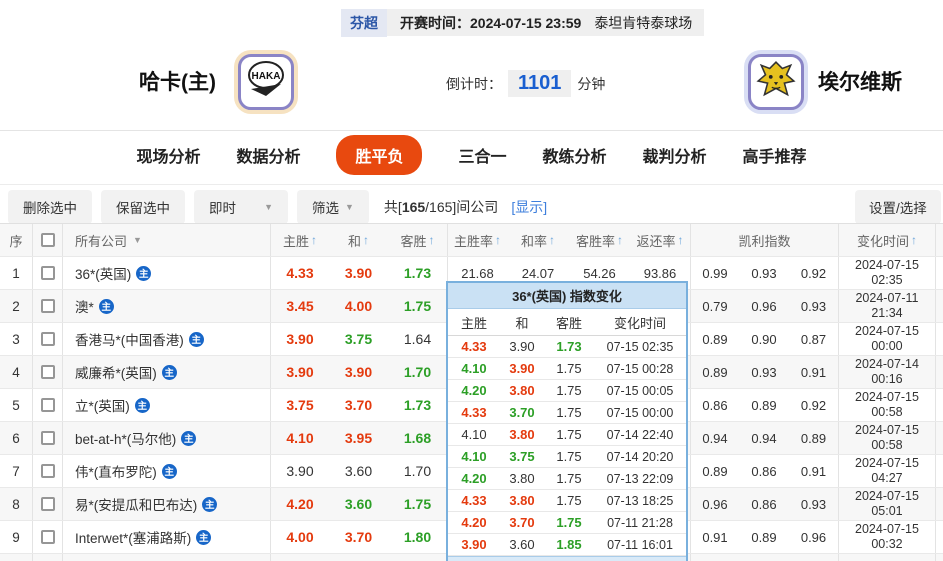  Describe the element at coordinates (567, 479) in the screenshot. I see `popup-row: 4.20 3.80 1.75 07-13 22:09` at that location.